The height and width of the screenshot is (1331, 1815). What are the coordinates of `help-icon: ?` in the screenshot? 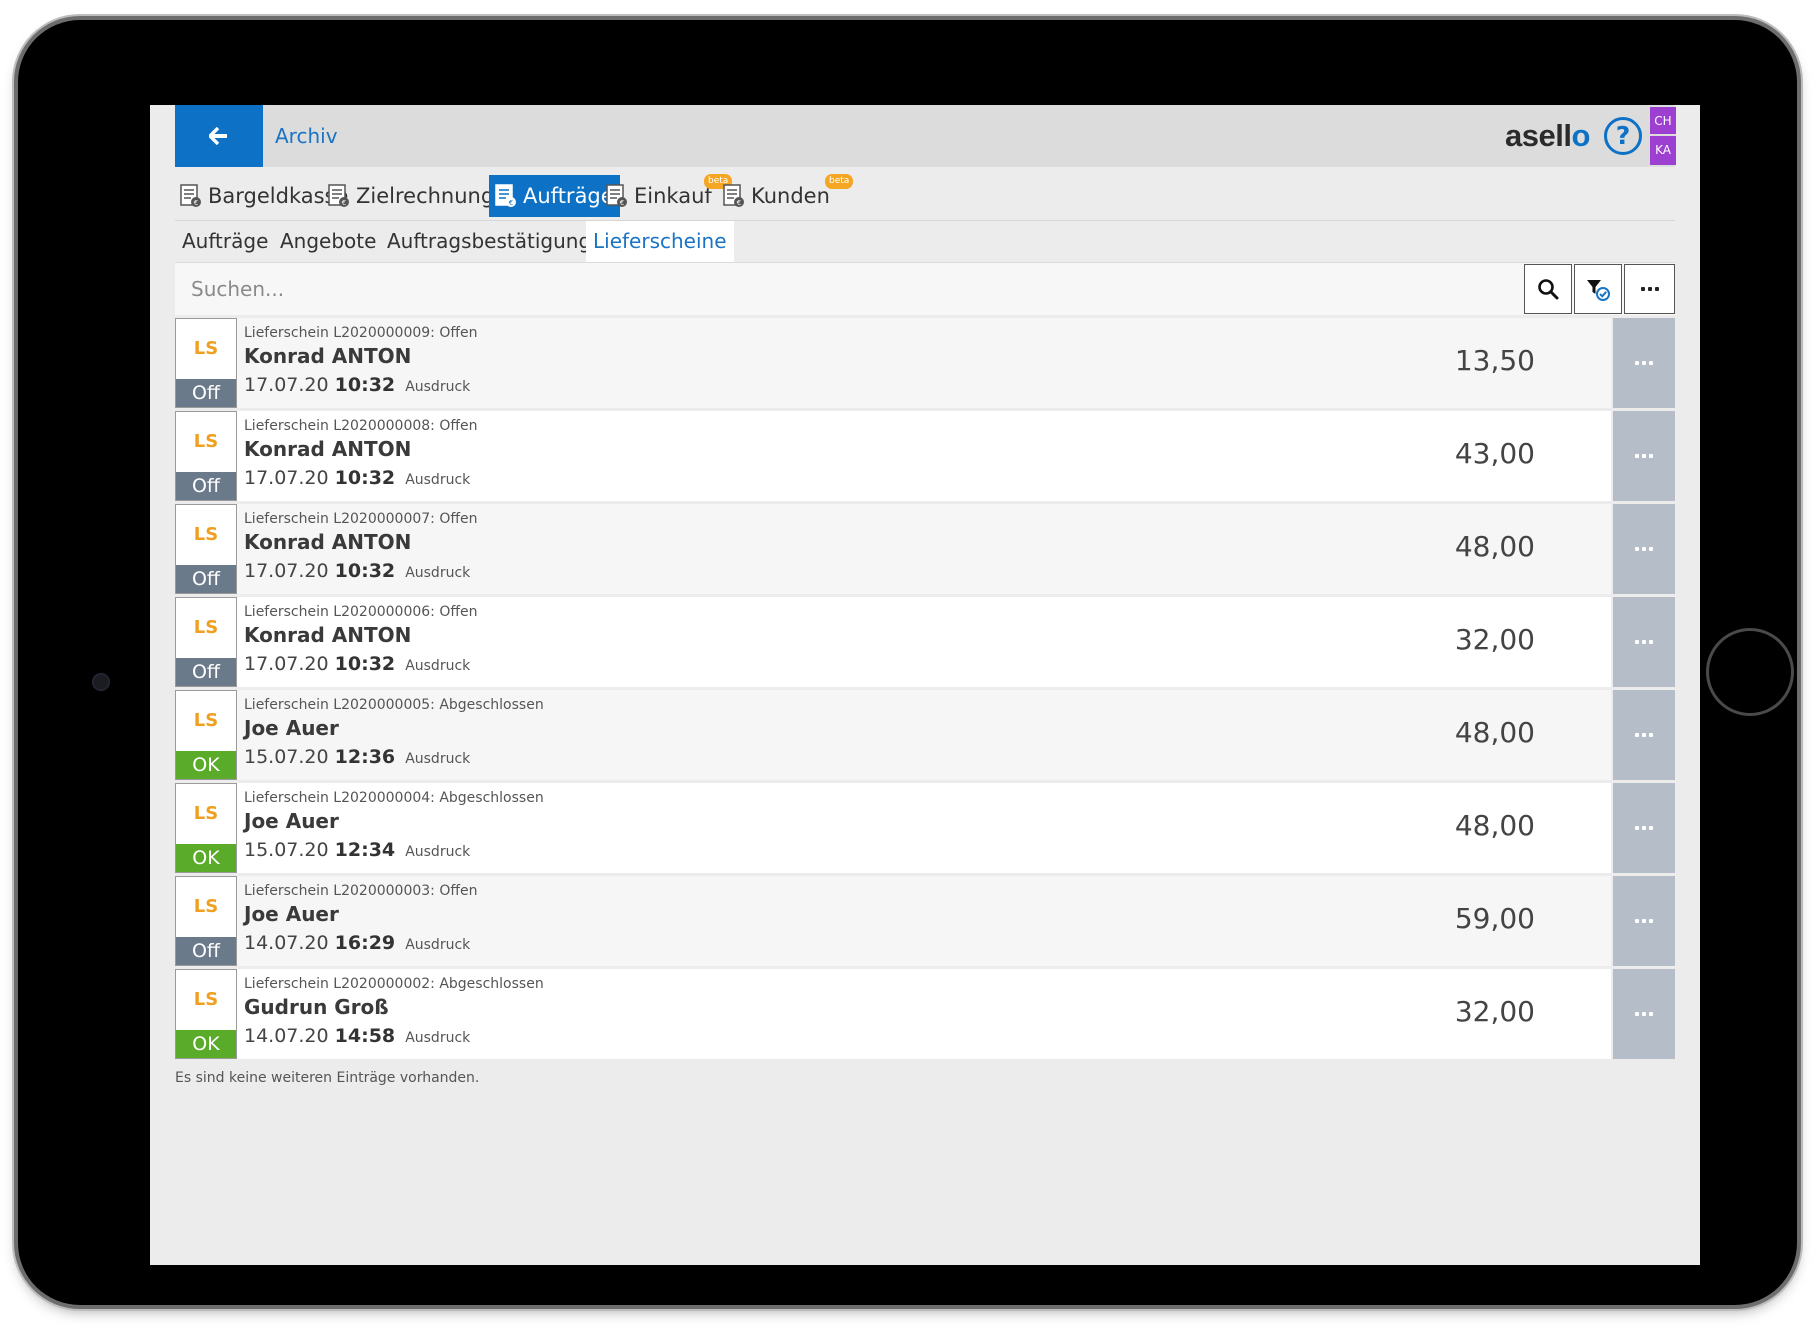 It's located at (1623, 136).